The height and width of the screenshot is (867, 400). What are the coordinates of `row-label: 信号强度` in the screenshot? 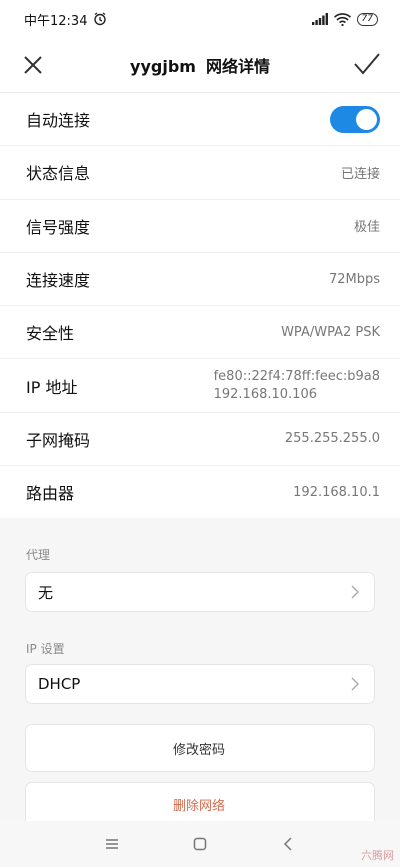 It's located at (58, 227).